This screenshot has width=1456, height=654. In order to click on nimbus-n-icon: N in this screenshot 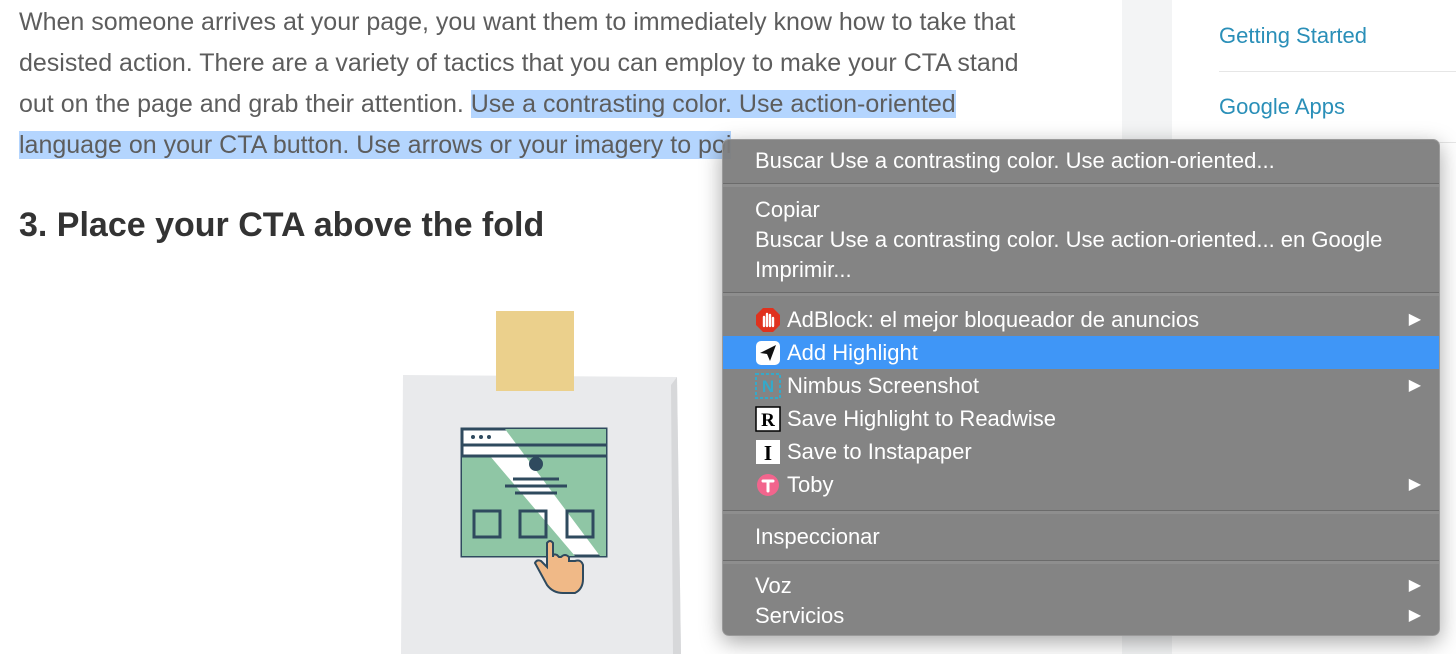, I will do `click(768, 386)`.